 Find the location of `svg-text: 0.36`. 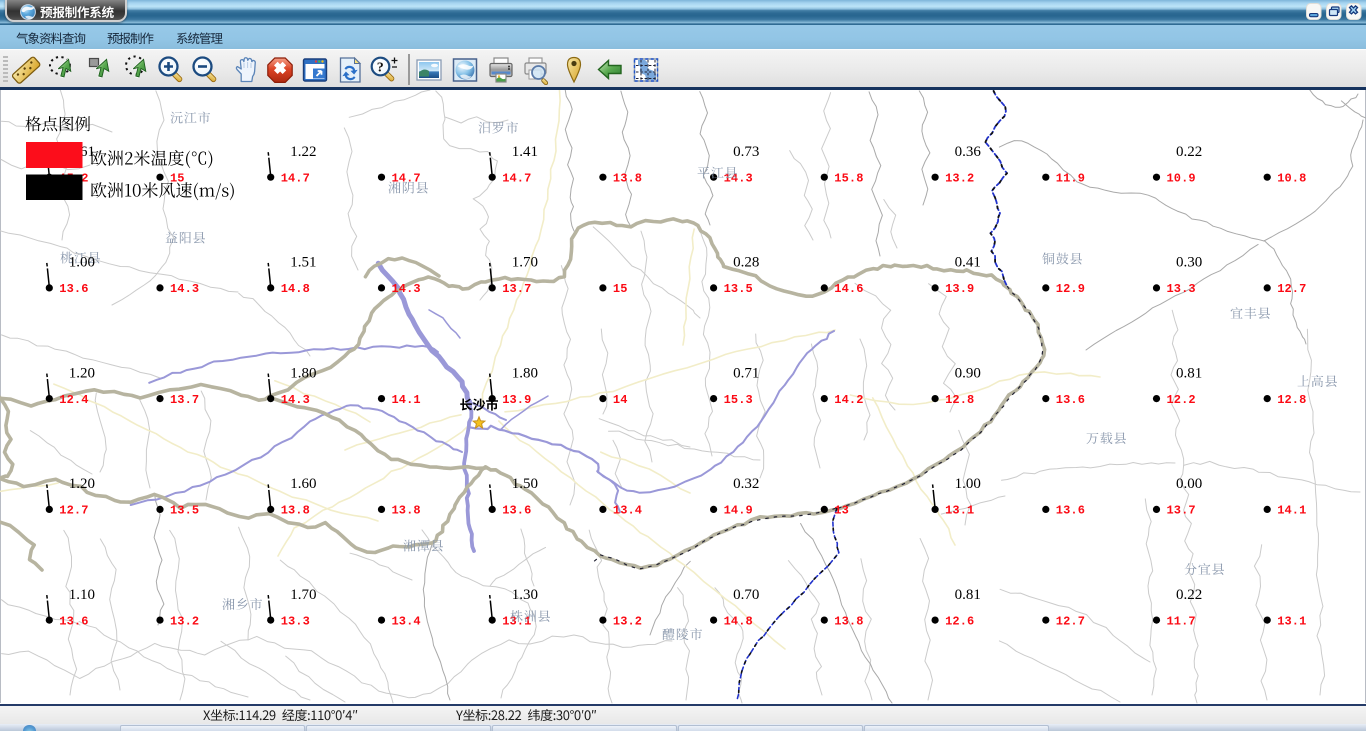

svg-text: 0.36 is located at coordinates (968, 152).